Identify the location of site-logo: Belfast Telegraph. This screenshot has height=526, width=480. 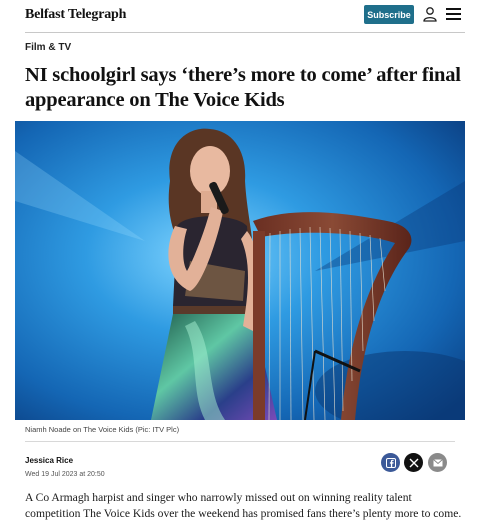
(75, 15).